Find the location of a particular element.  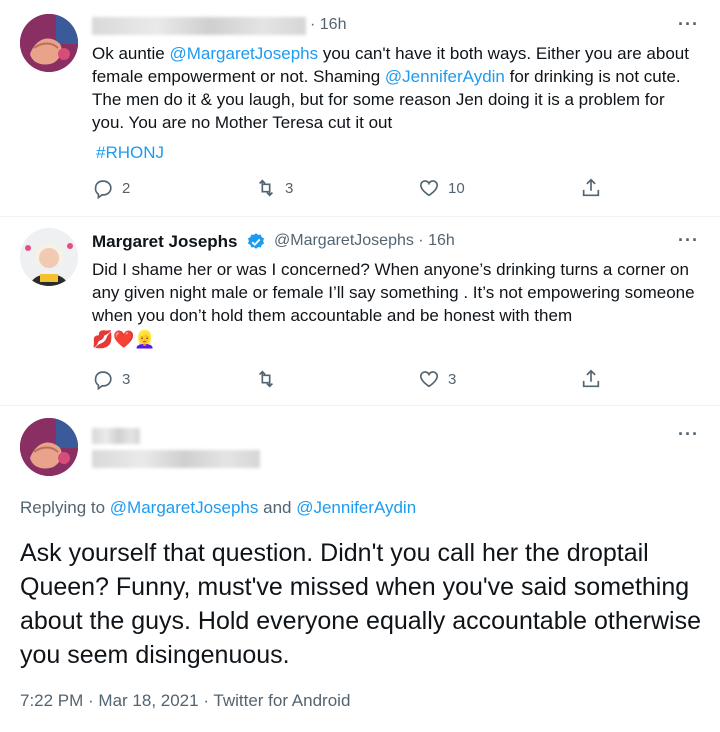

display-name-blurred is located at coordinates (116, 436).